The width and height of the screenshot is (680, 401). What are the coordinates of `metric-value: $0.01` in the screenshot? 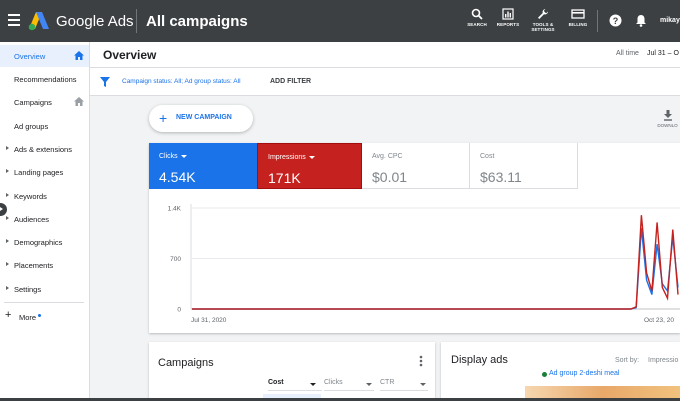 It's located at (390, 177).